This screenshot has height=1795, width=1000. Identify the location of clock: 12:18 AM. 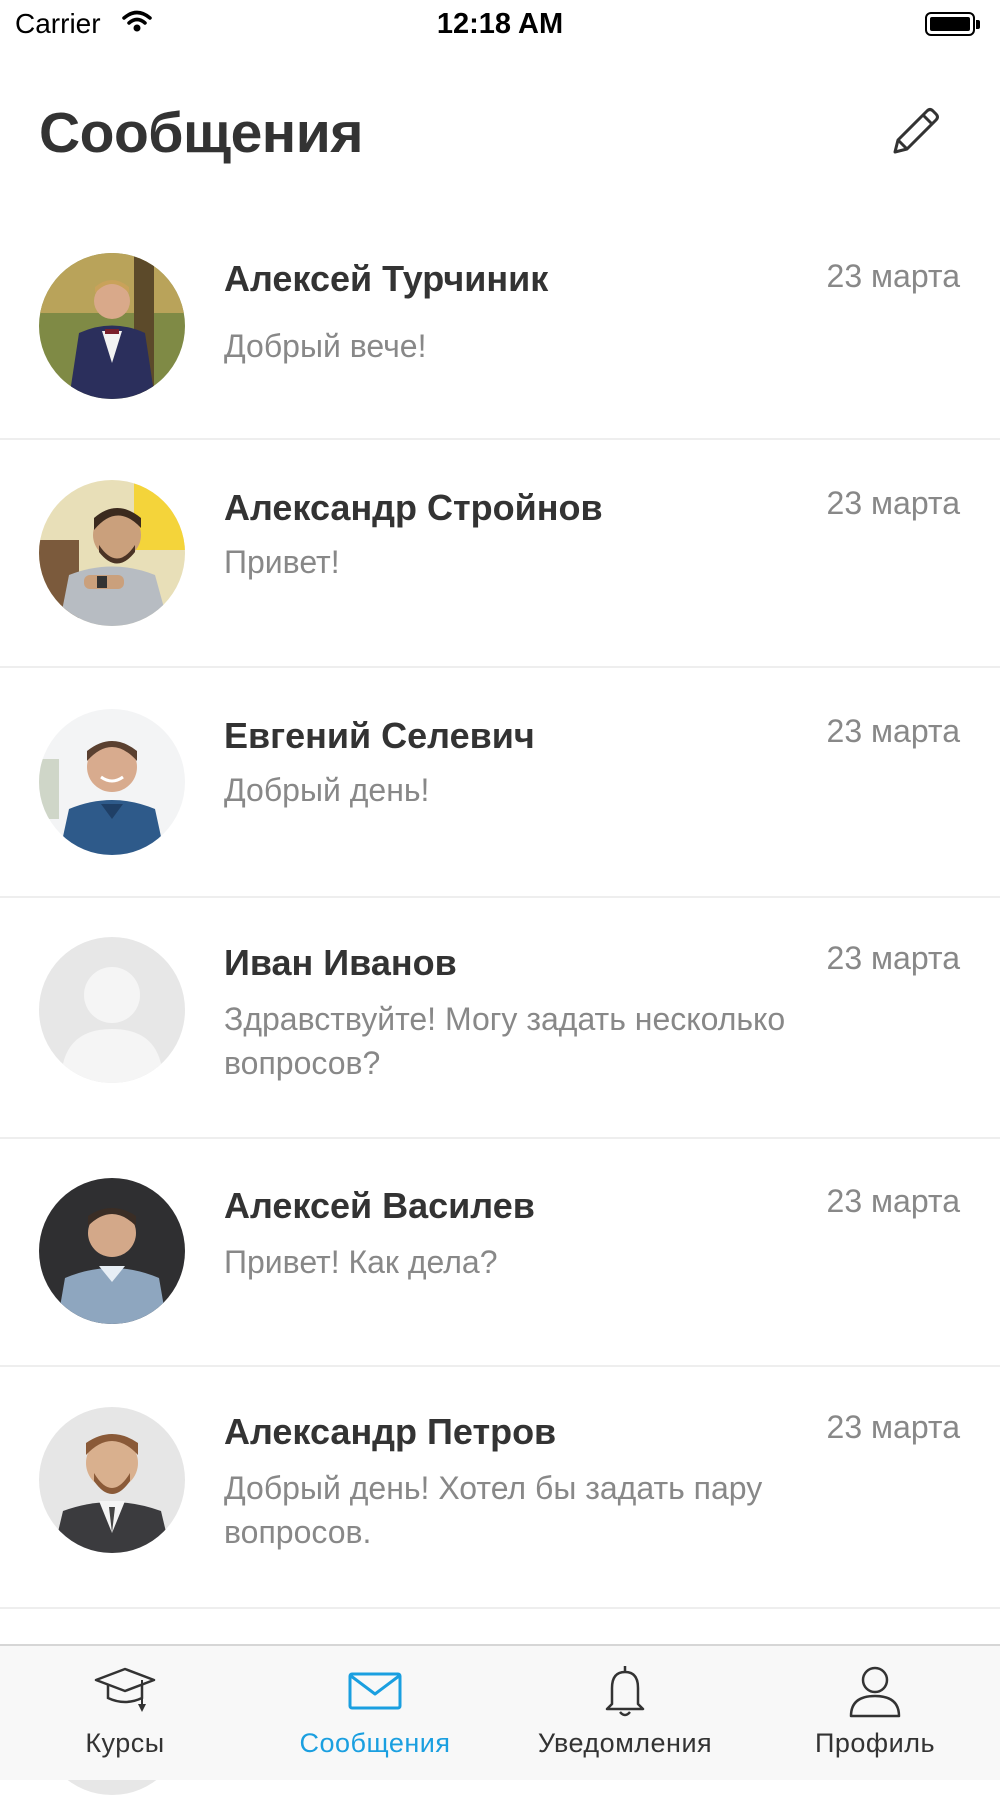
(500, 24).